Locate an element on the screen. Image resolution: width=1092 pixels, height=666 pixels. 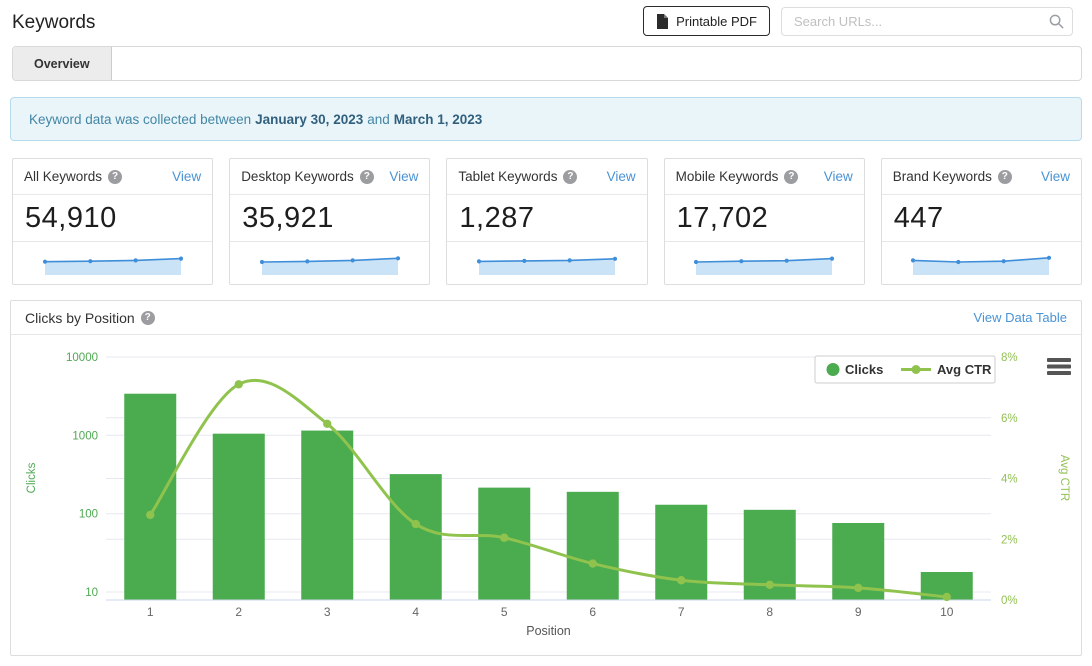
page-header: Keywords Printable PDF is located at coordinates (546, 23).